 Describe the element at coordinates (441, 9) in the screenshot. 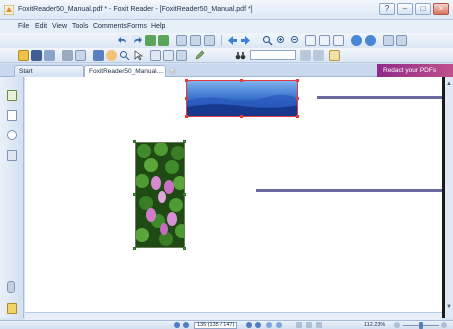

I see `close-button: ×` at that location.